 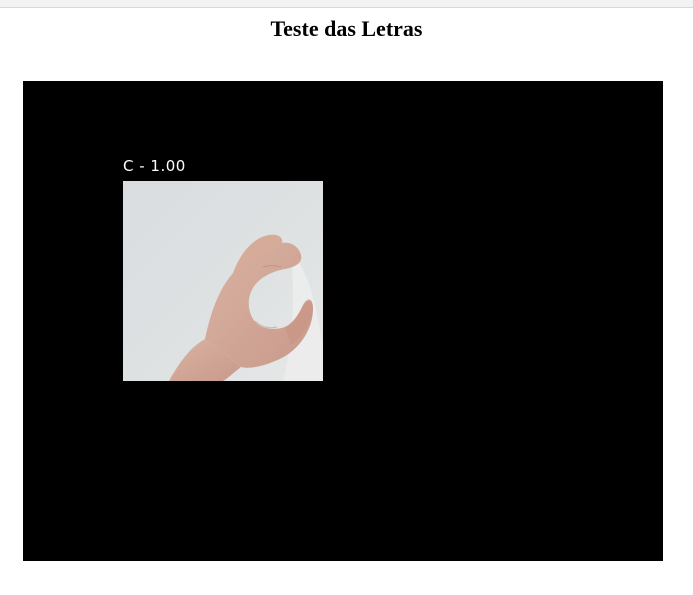 What do you see at coordinates (346, 4) in the screenshot?
I see `browser-top-strip` at bounding box center [346, 4].